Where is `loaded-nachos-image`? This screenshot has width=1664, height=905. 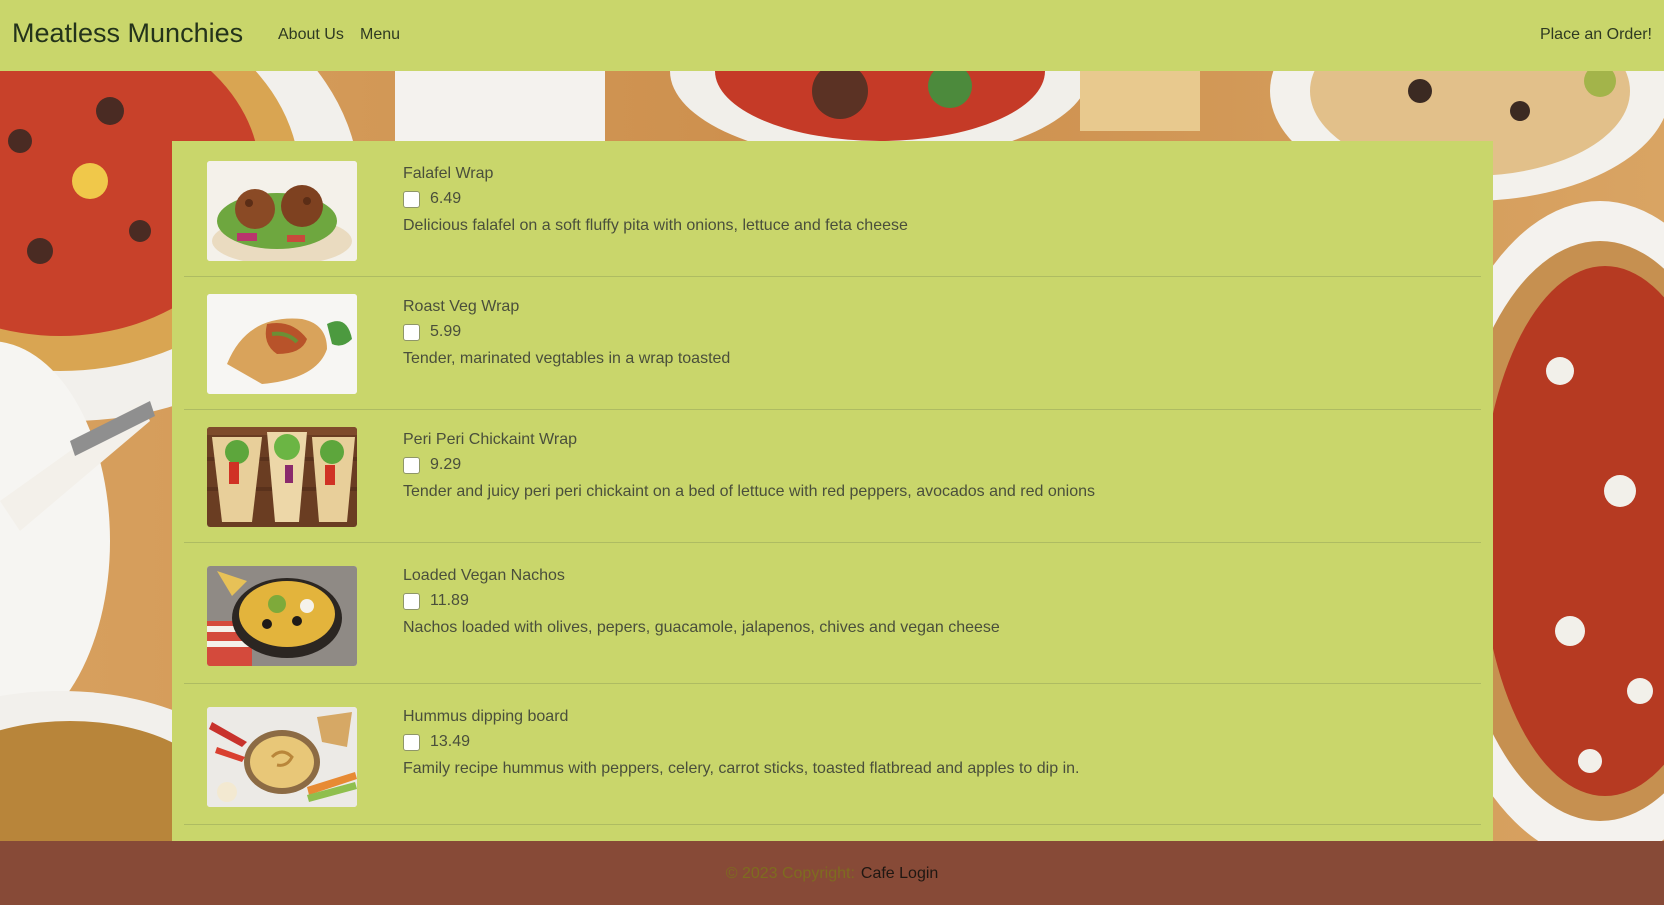 loaded-nachos-image is located at coordinates (282, 616).